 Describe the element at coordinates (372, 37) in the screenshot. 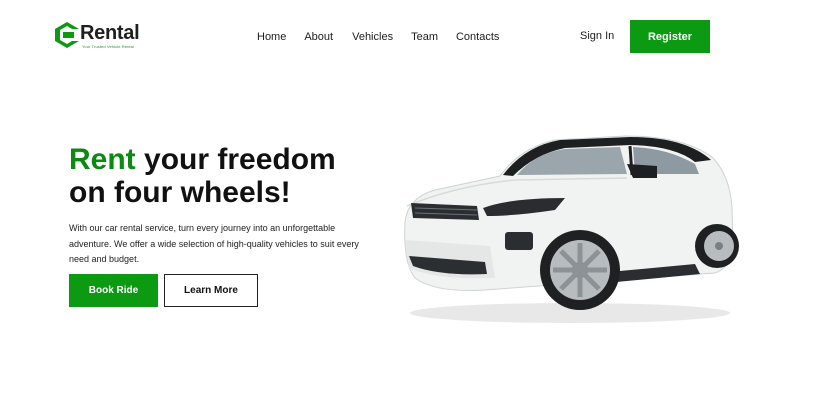

I see `nav-vehicles: Vehicles` at that location.